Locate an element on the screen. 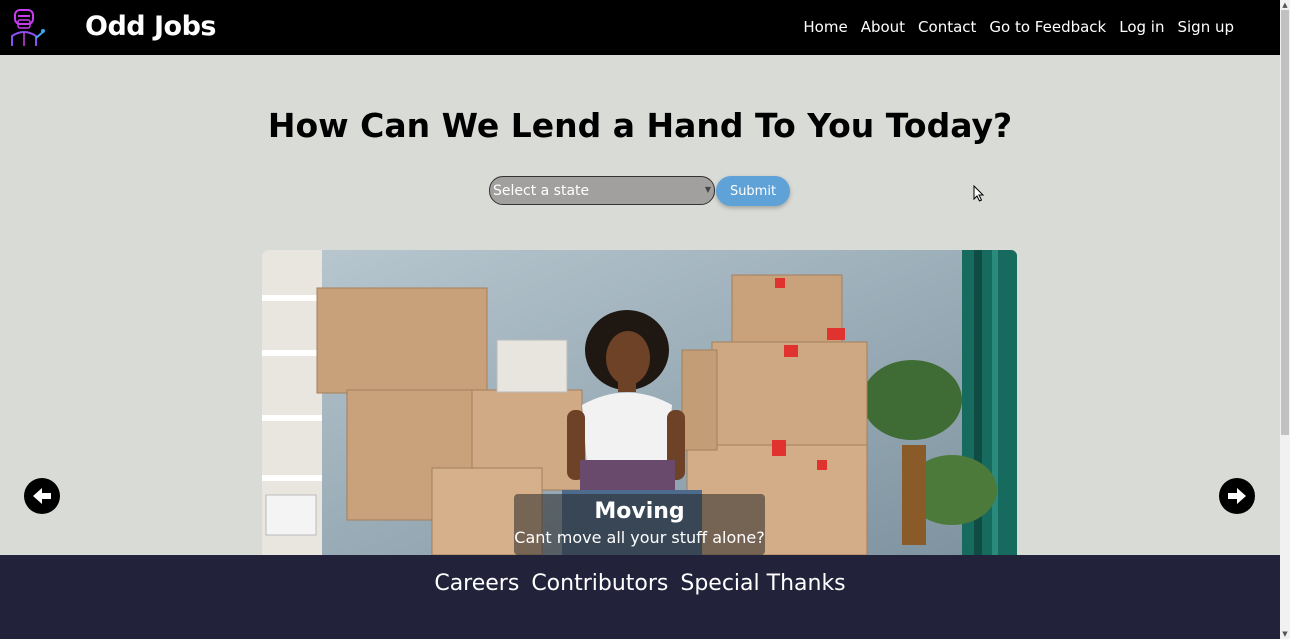 This screenshot has height=639, width=1290. arrow-right-icon is located at coordinates (1237, 496).